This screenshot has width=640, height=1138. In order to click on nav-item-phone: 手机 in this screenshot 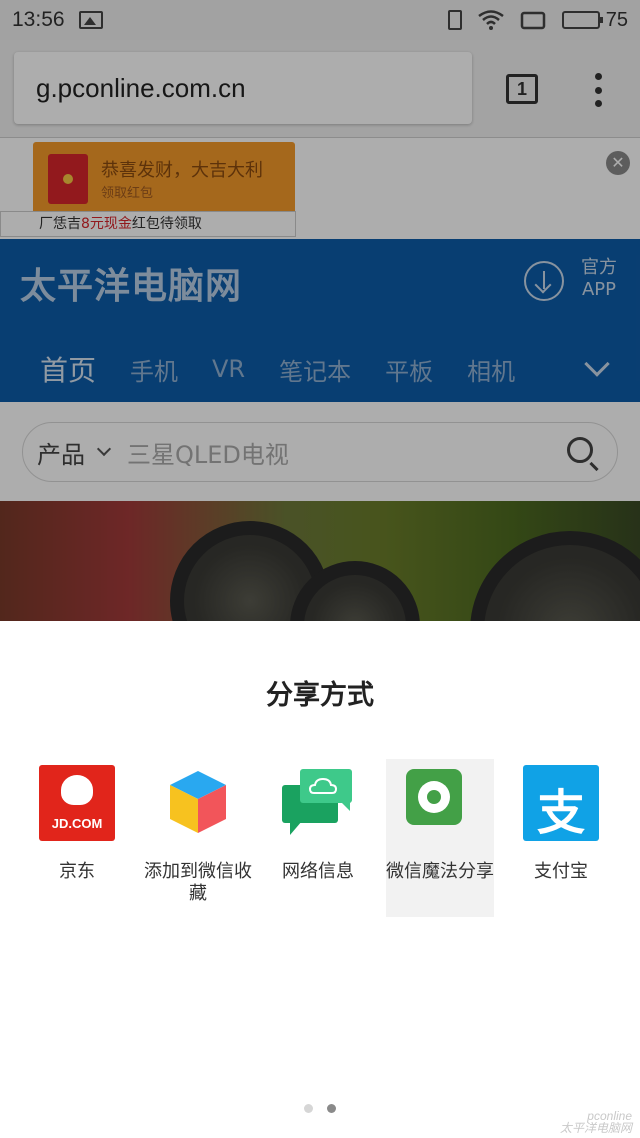, I will do `click(154, 369)`.